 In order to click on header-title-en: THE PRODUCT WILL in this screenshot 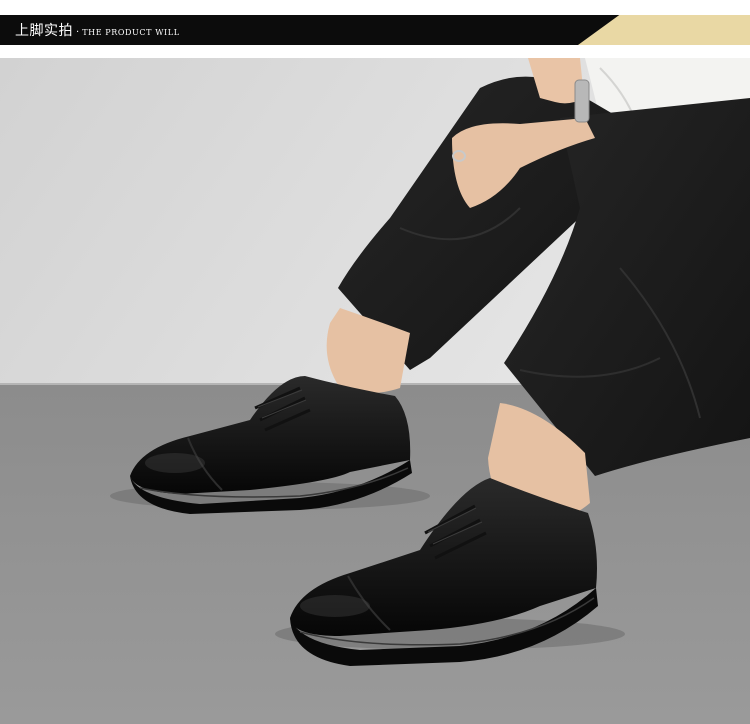, I will do `click(131, 32)`.